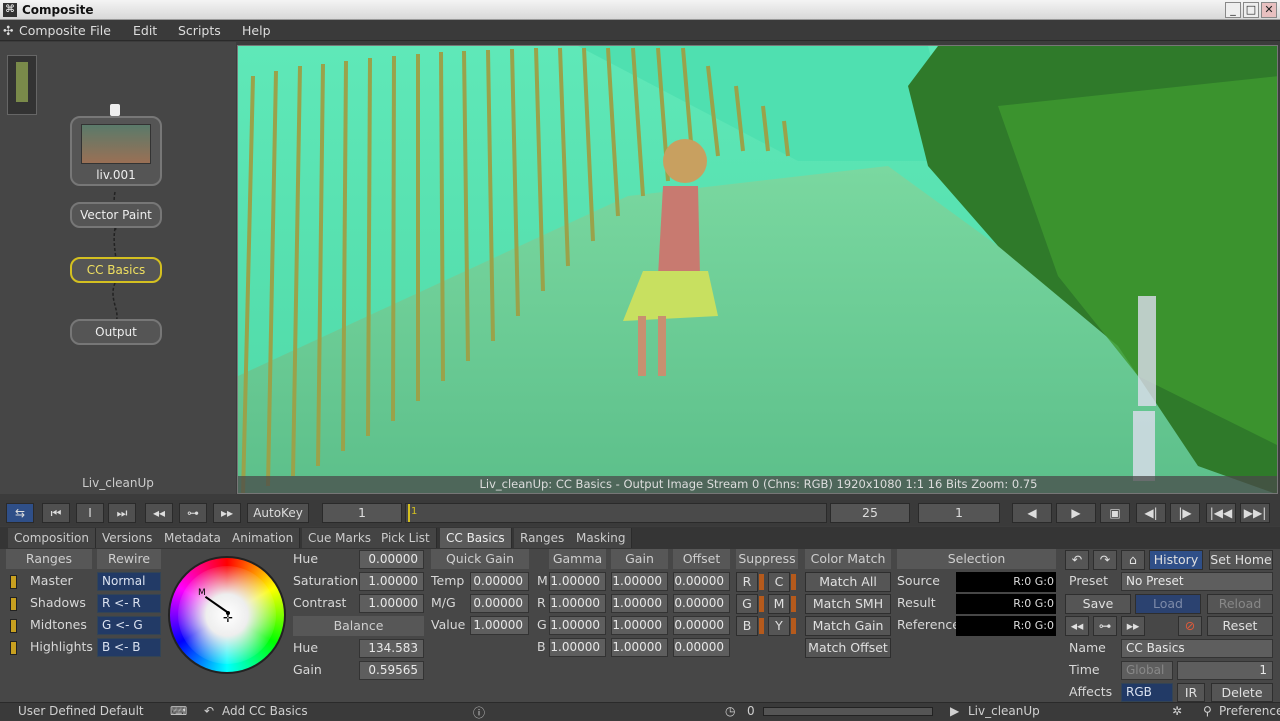 The image size is (1280, 721). I want to click on result-swatch: R:0 G:0, so click(1006, 604).